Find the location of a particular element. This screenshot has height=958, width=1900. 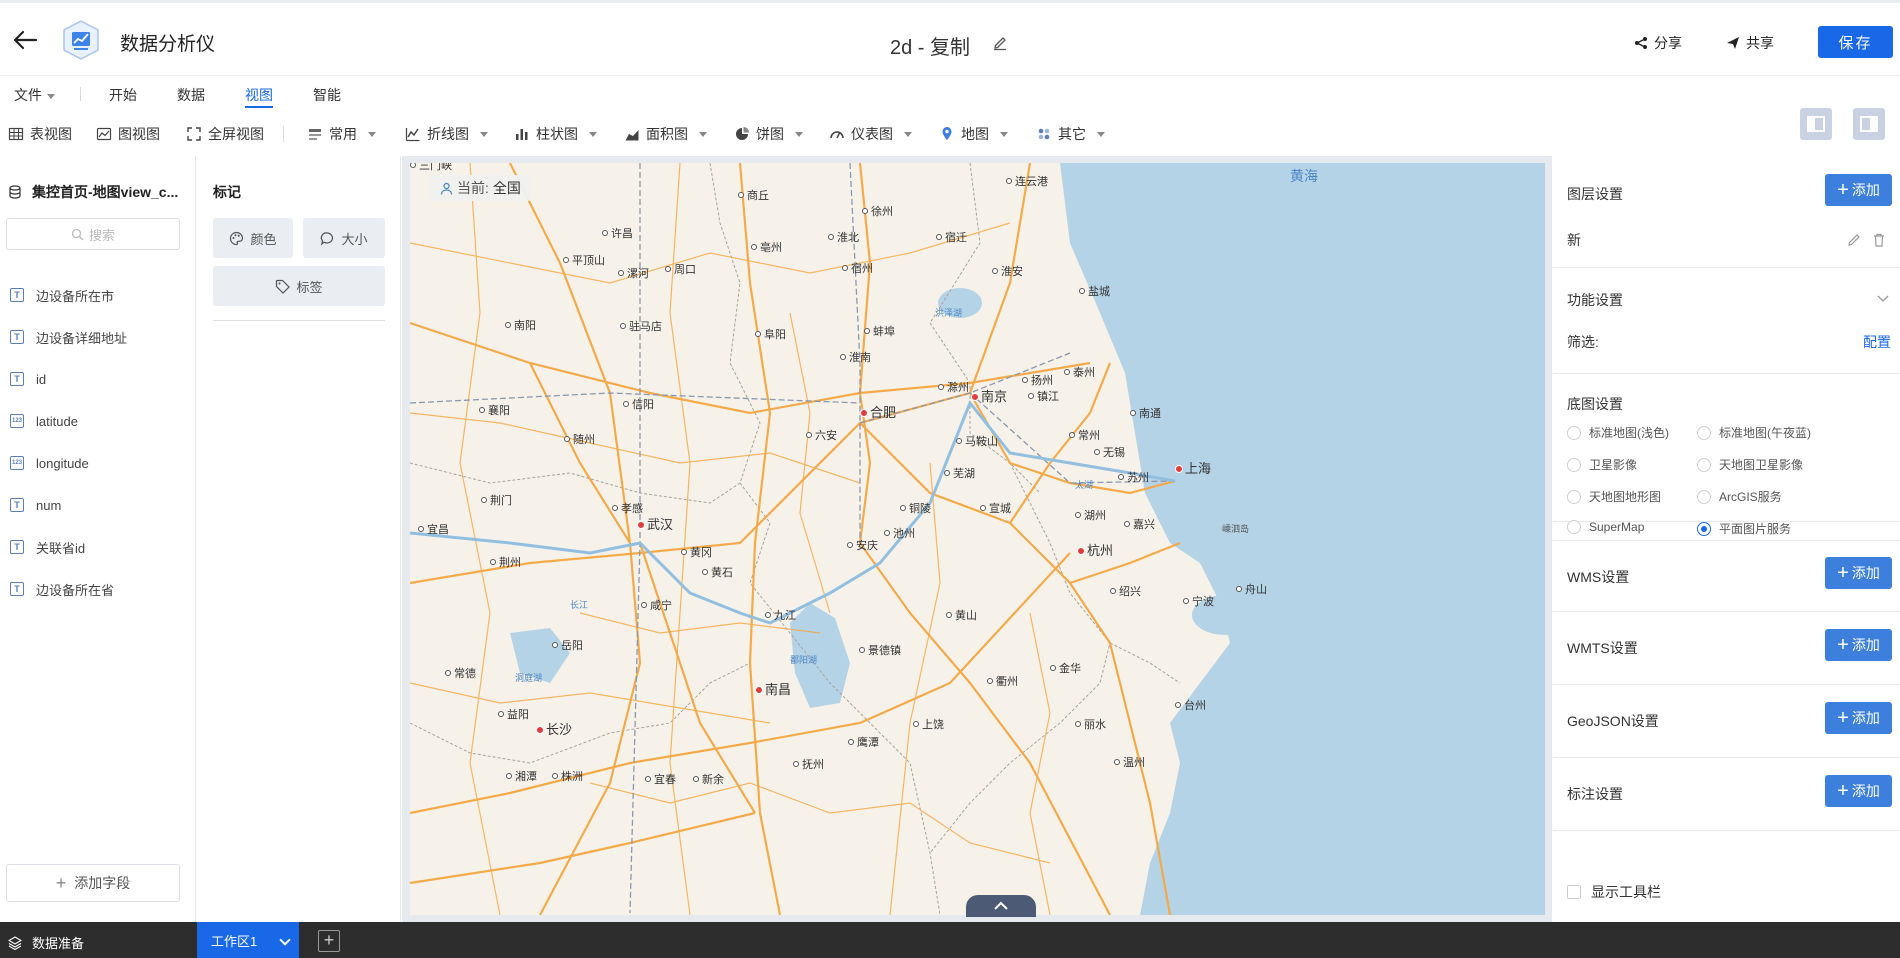

city-label: 湖州 is located at coordinates (1095, 515).